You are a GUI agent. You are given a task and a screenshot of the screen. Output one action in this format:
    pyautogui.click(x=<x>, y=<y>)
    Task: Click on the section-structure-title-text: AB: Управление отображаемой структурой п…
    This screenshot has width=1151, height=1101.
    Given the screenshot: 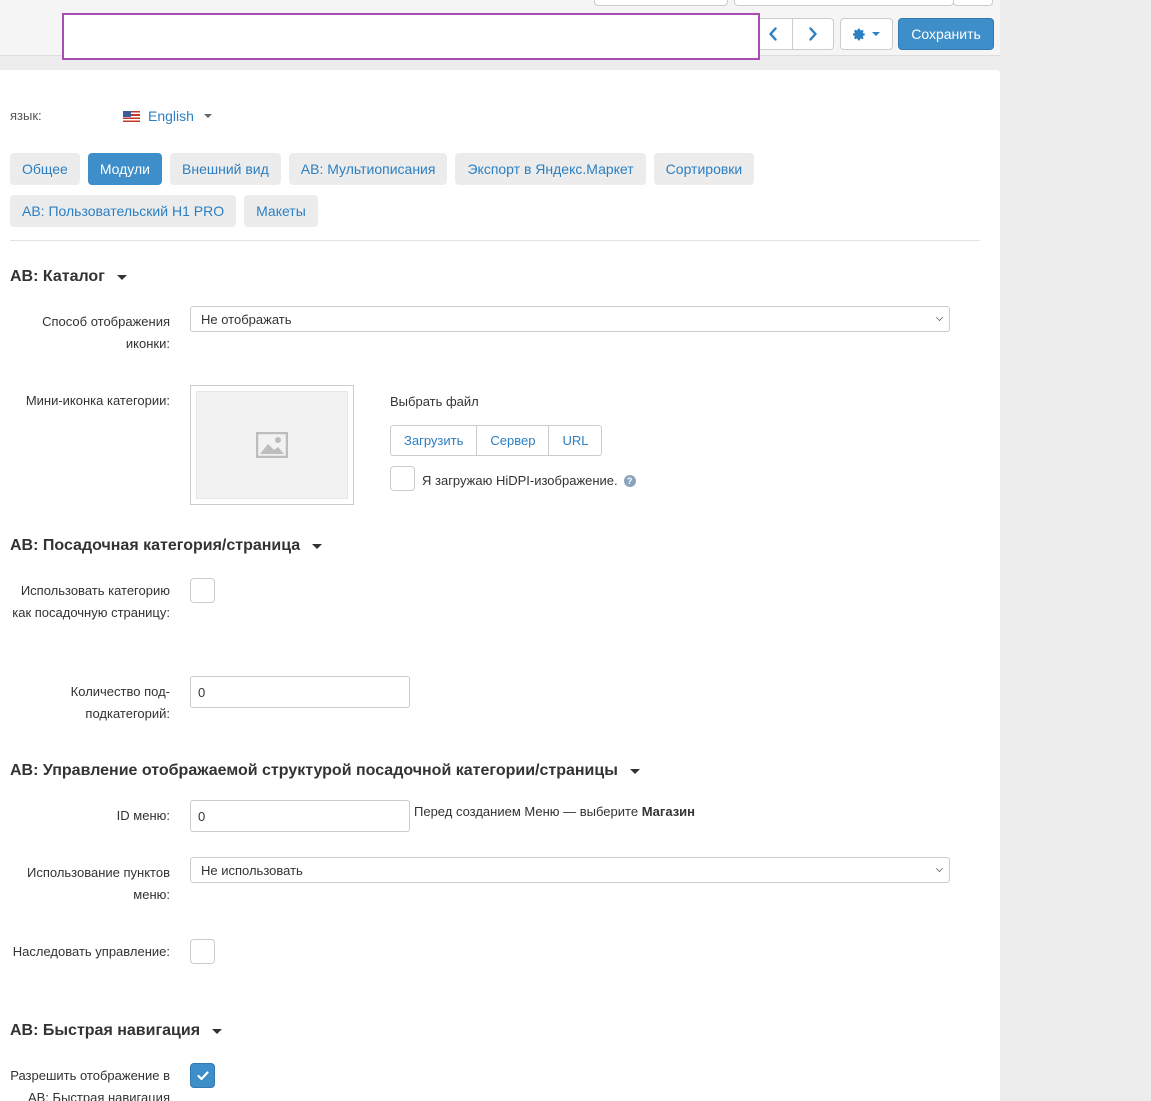 What is the action you would take?
    pyautogui.click(x=314, y=770)
    